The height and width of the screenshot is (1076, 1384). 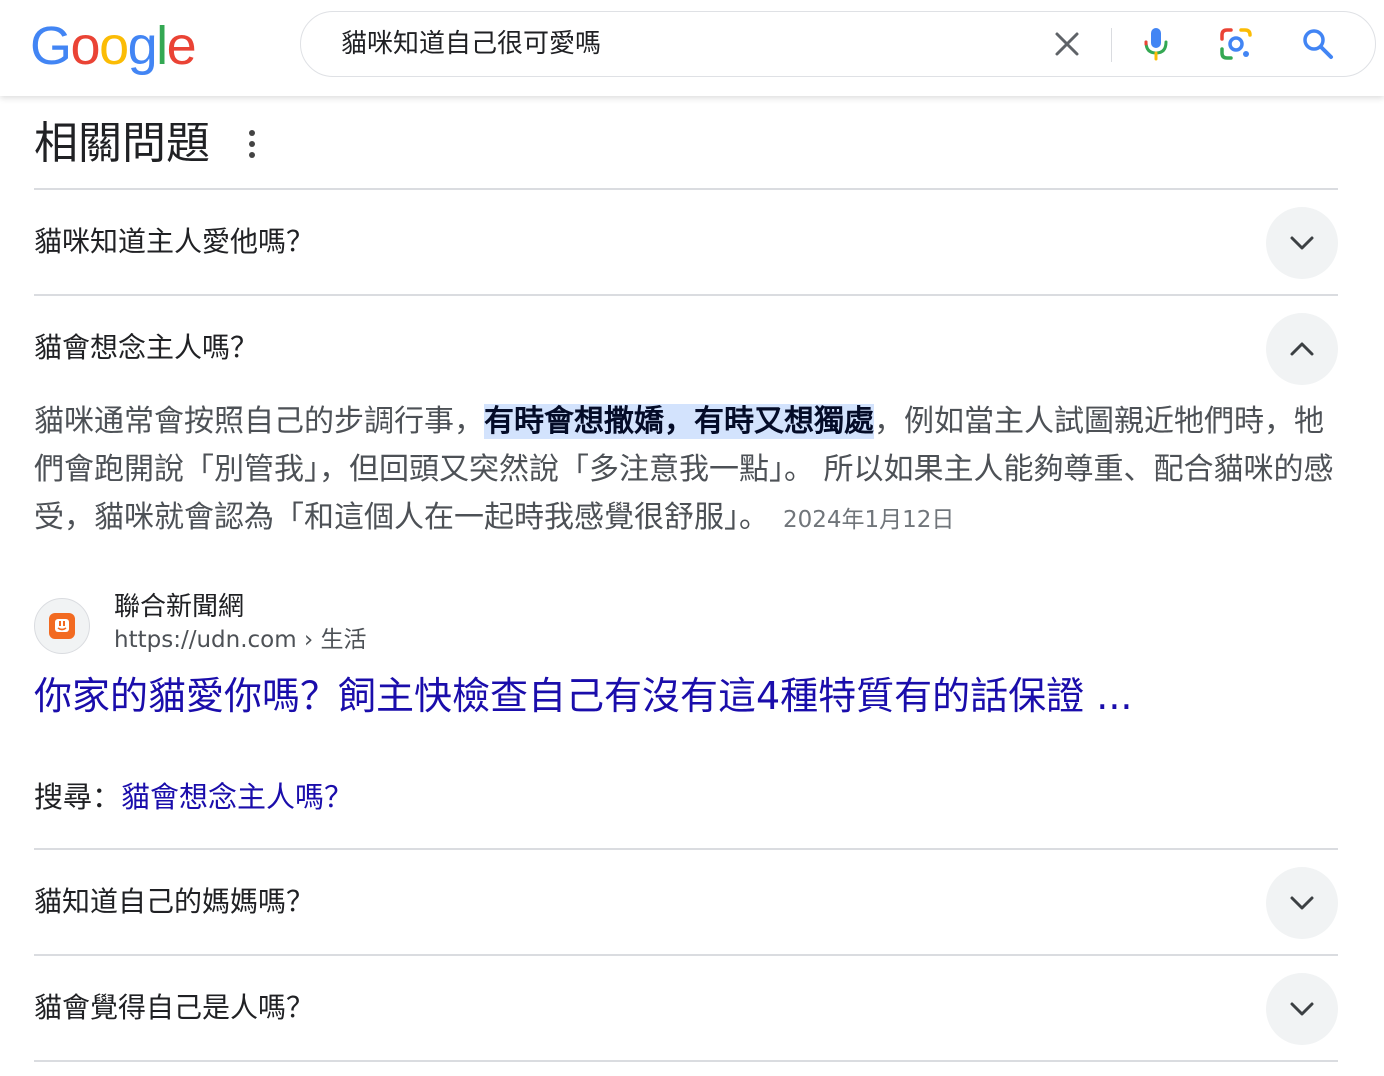 I want to click on source-attribution: 聯合新聞網 https://udn.com › 生活, so click(x=484, y=625).